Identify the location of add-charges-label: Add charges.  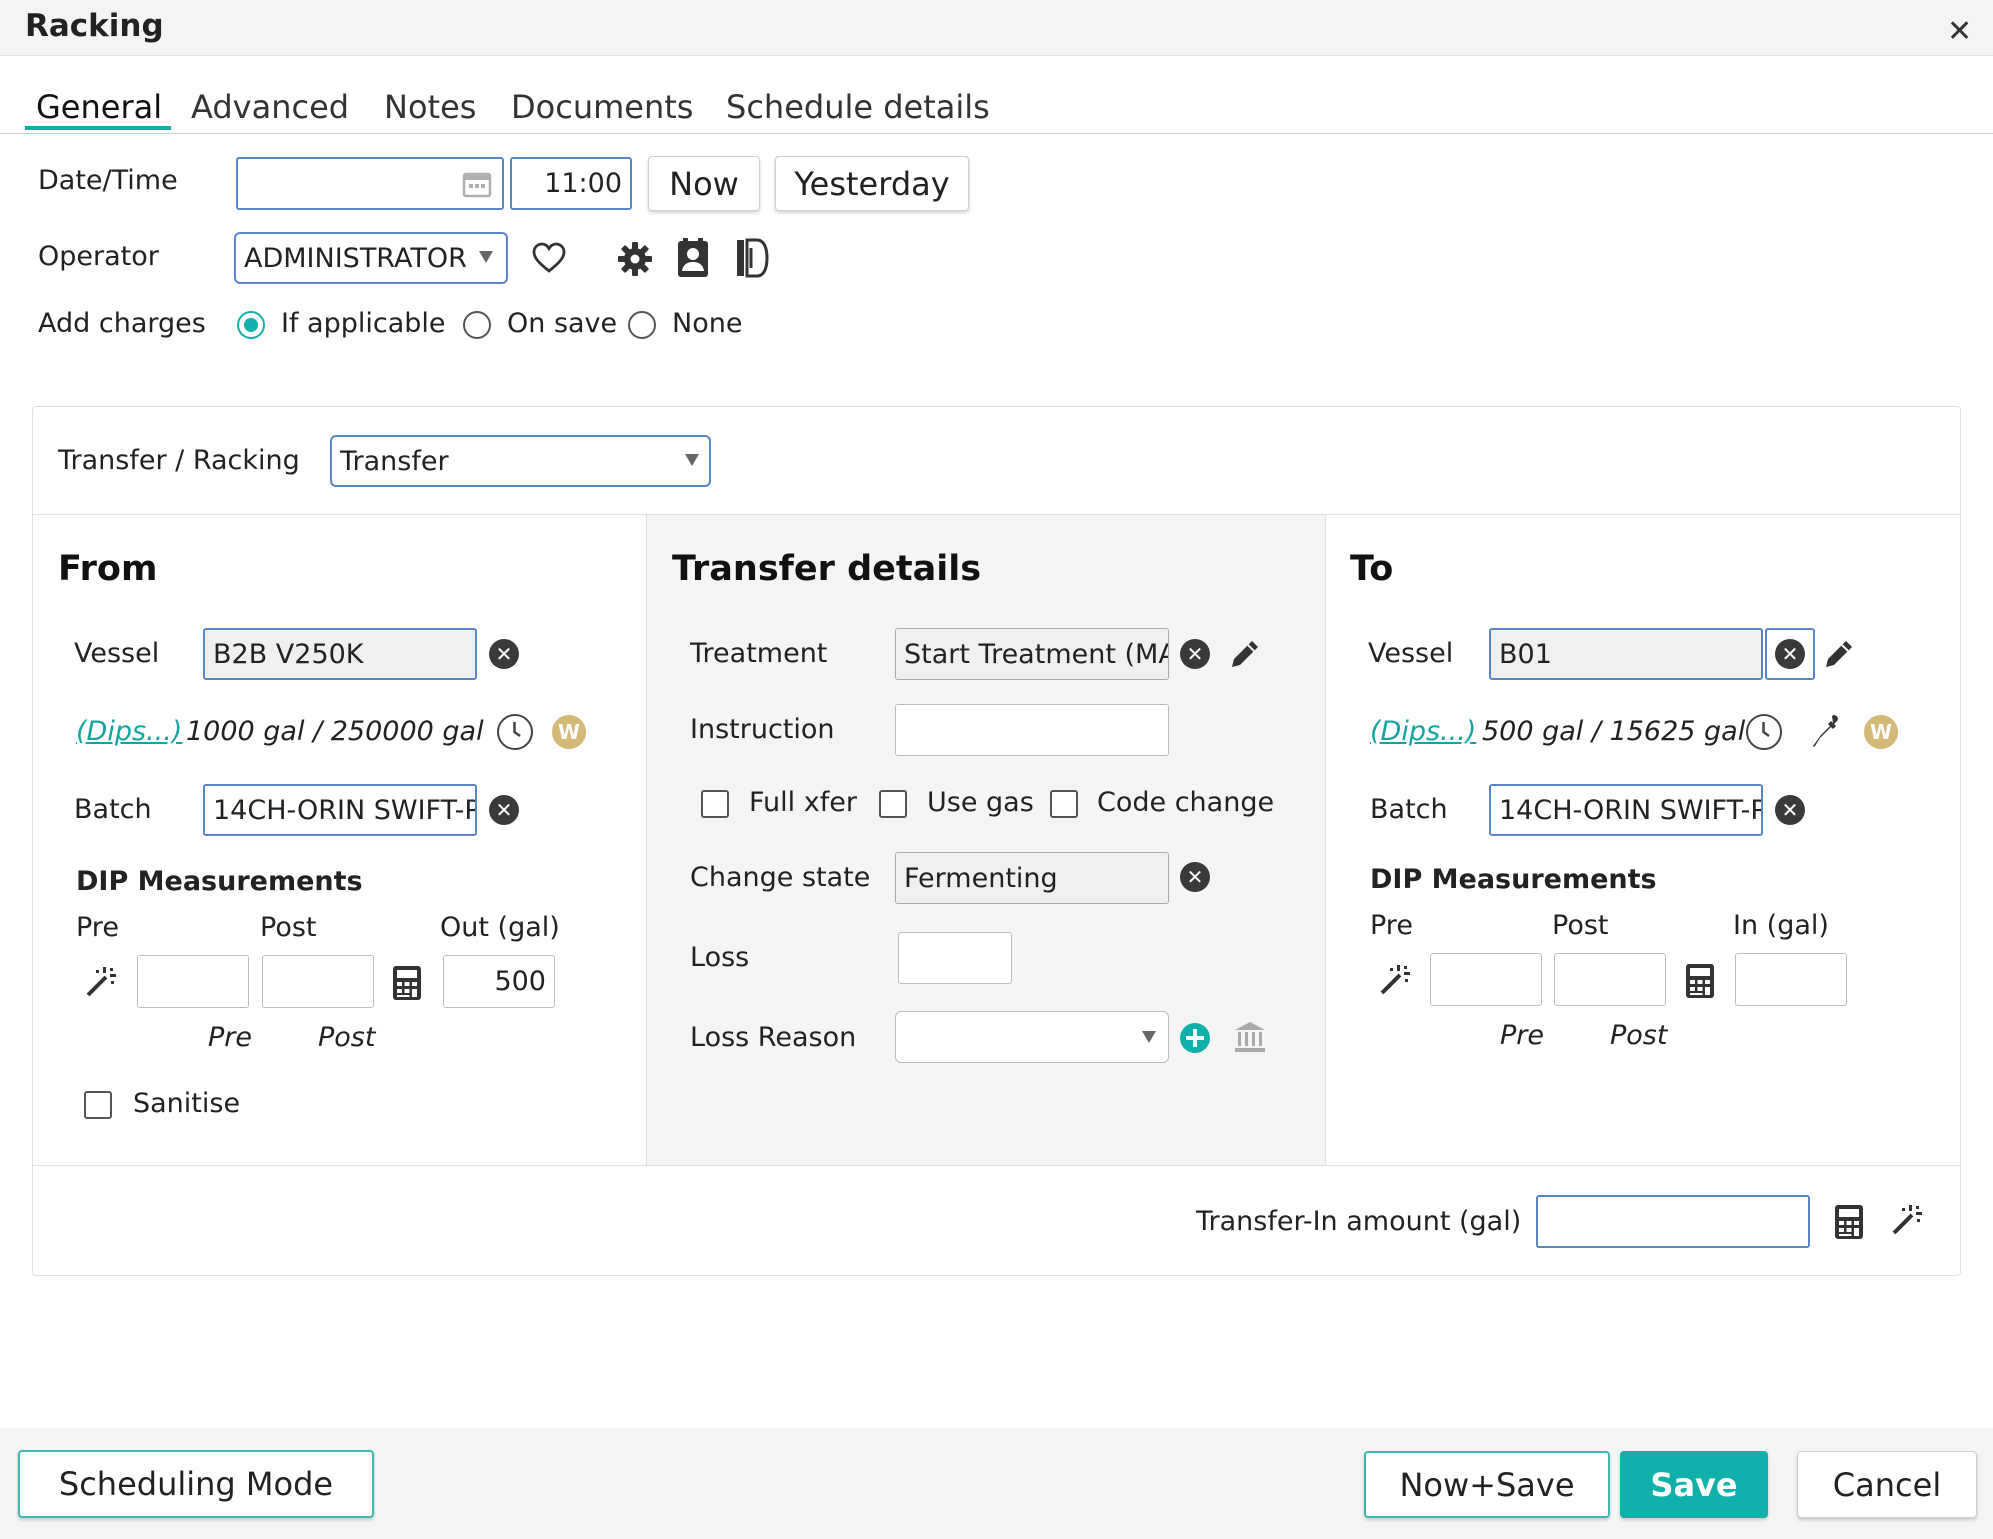
(122, 323).